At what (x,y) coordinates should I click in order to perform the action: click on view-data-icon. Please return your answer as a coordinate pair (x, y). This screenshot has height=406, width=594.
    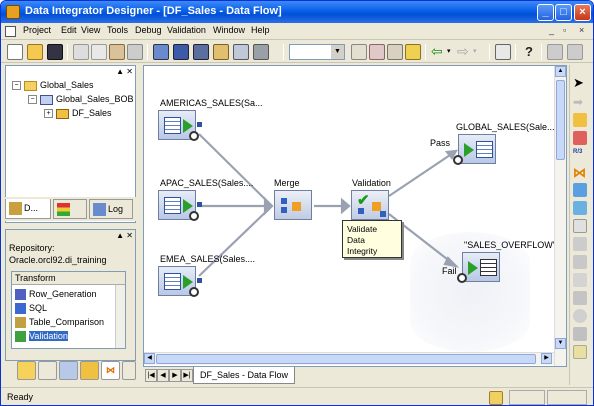
    Looking at the image, I should click on (359, 52).